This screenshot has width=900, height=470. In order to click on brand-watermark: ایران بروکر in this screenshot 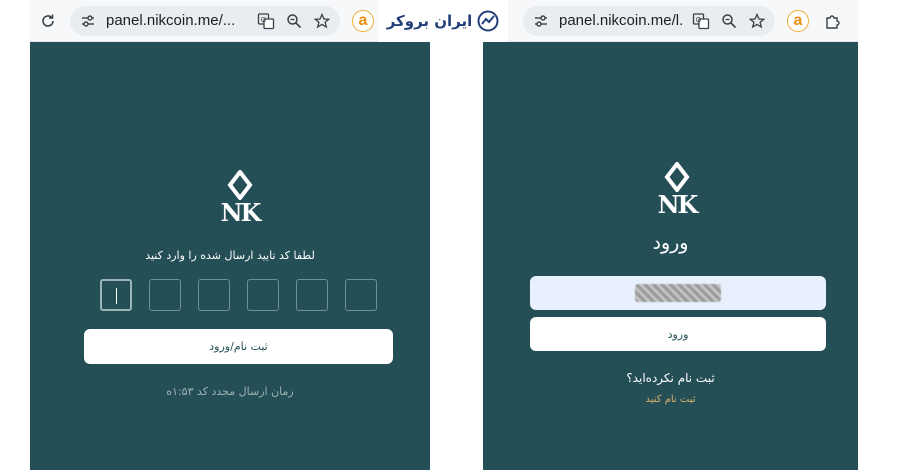, I will do `click(443, 21)`.